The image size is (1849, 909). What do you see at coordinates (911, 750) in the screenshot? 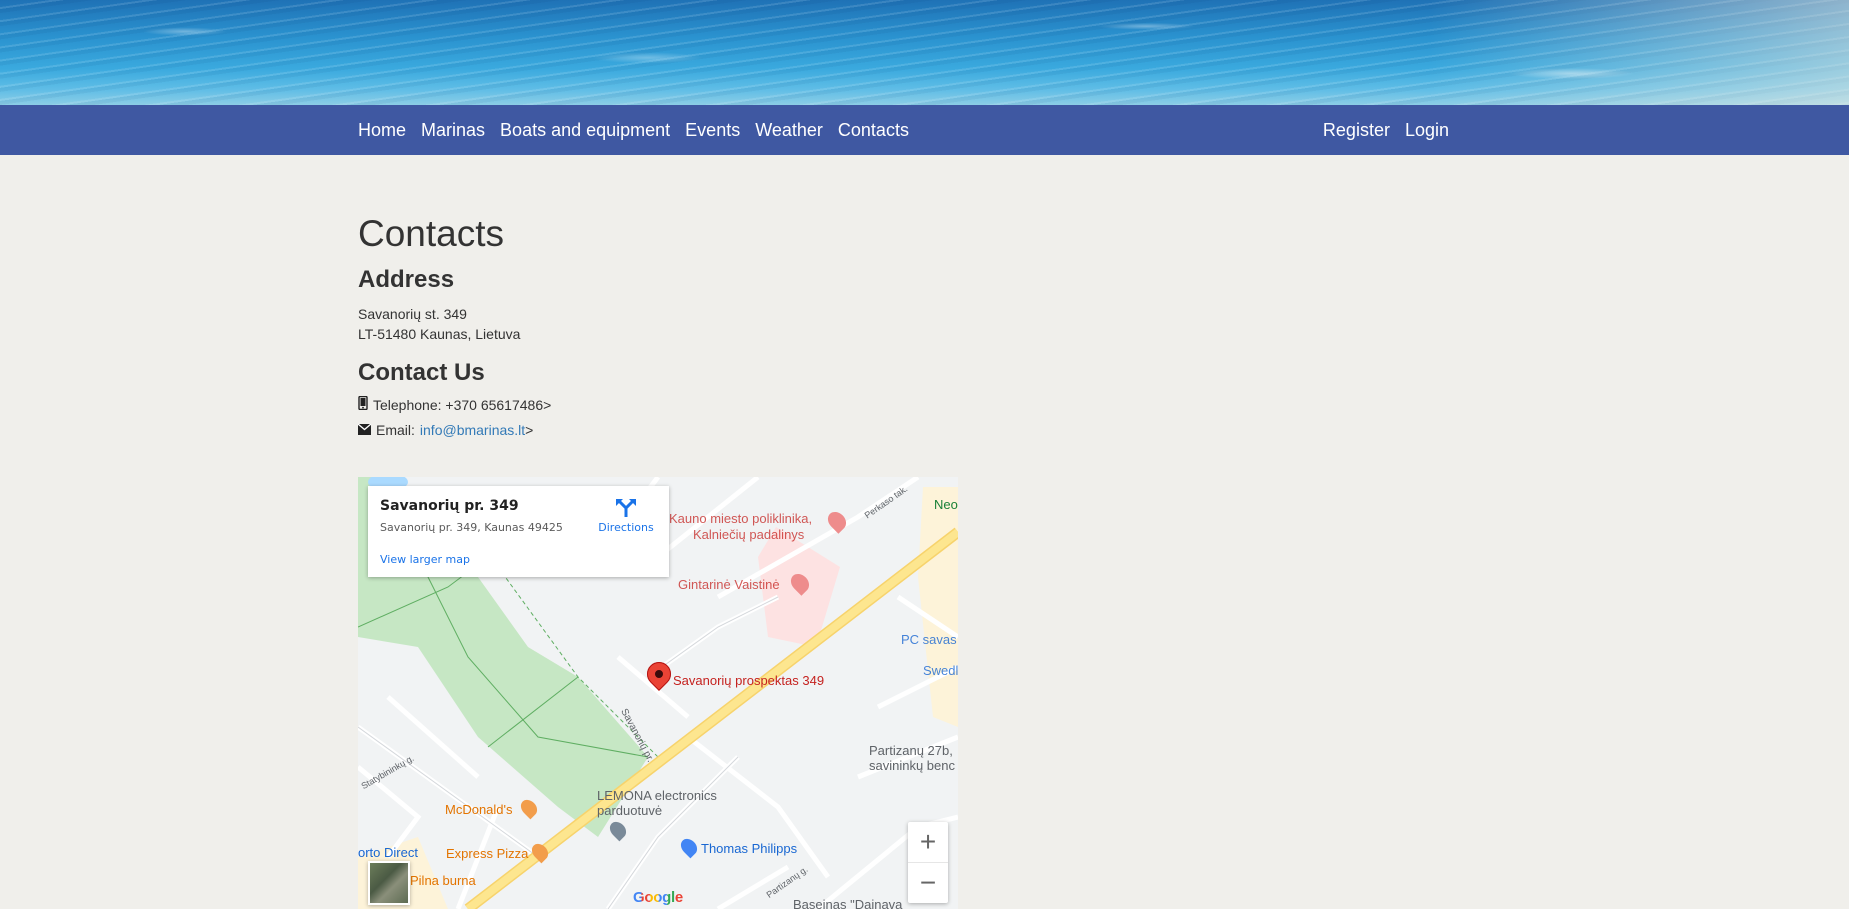
I see `partizanu-label: Partizanų 27b,` at bounding box center [911, 750].